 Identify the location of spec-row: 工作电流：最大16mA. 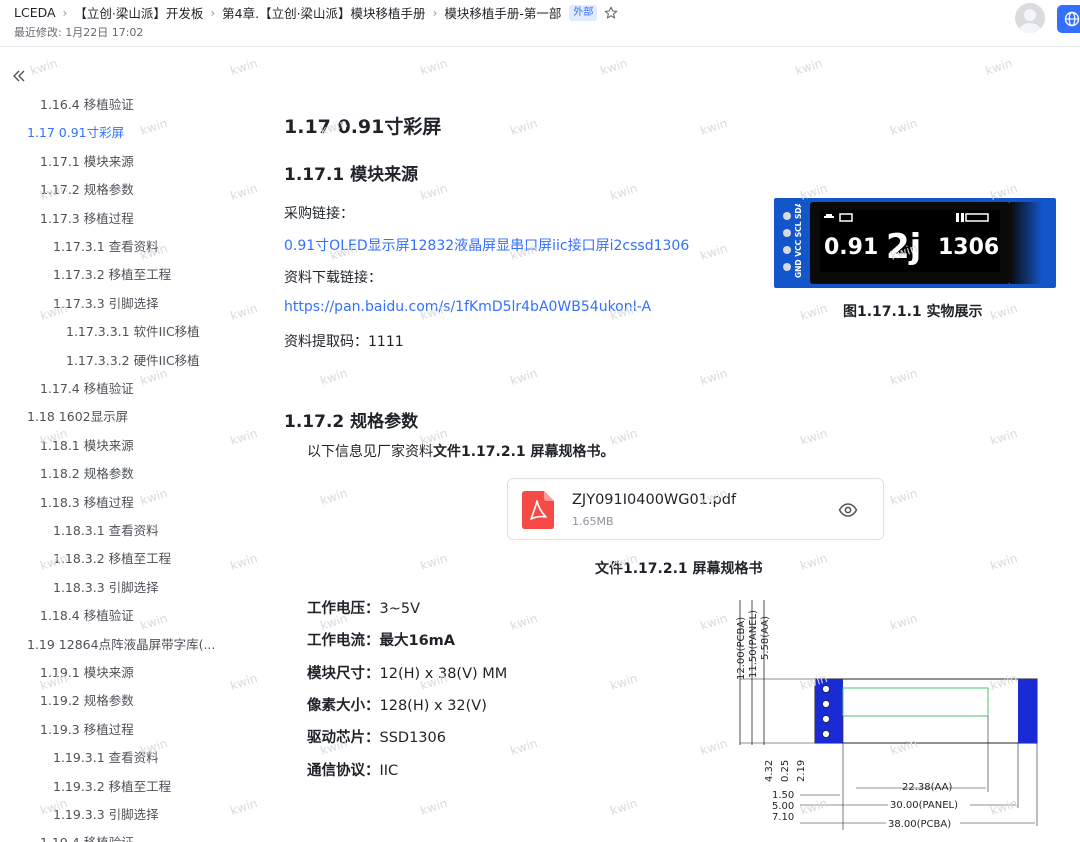
(381, 639).